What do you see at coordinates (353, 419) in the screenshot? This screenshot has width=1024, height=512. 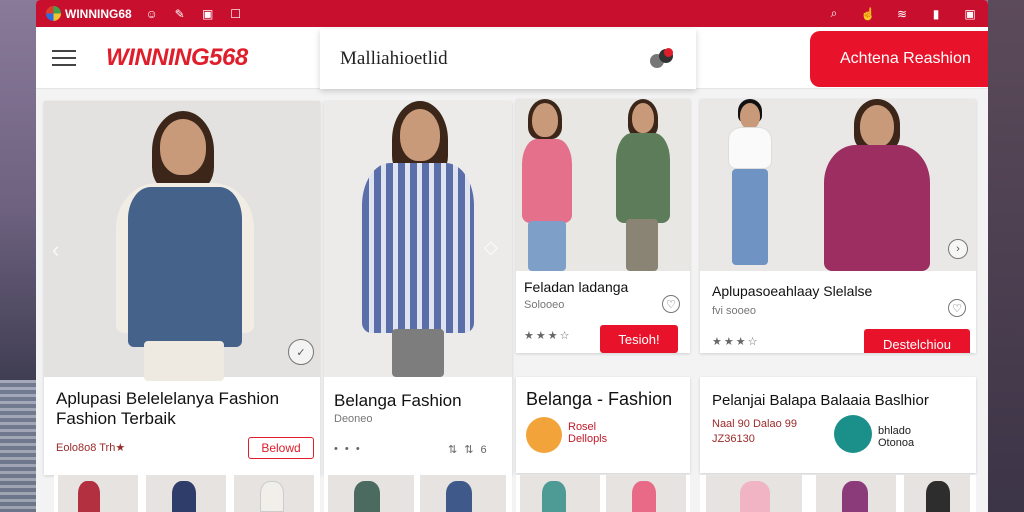 I see `product-meta: Deoneo` at bounding box center [353, 419].